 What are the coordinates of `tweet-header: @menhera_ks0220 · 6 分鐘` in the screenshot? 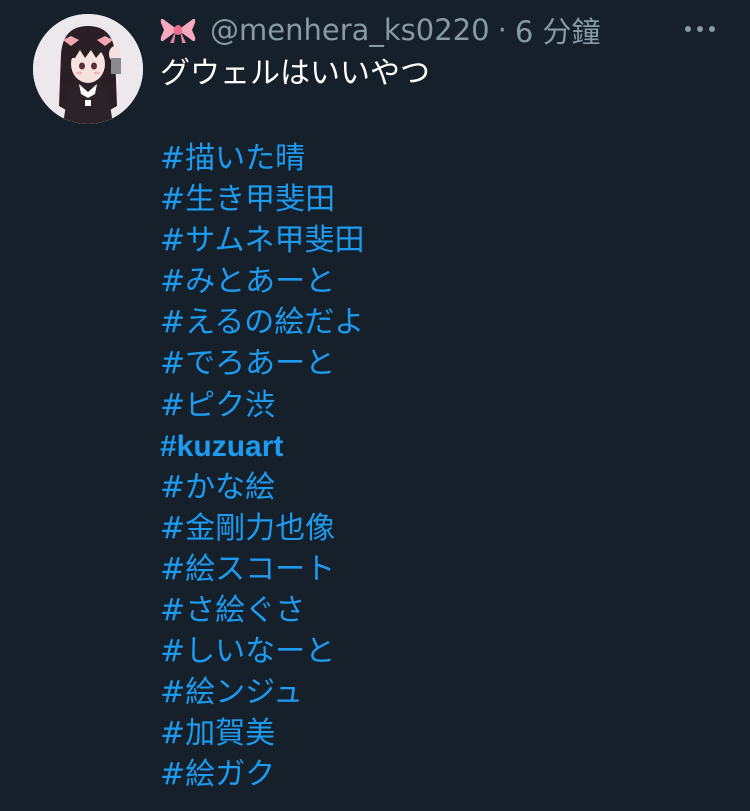 It's located at (380, 30).